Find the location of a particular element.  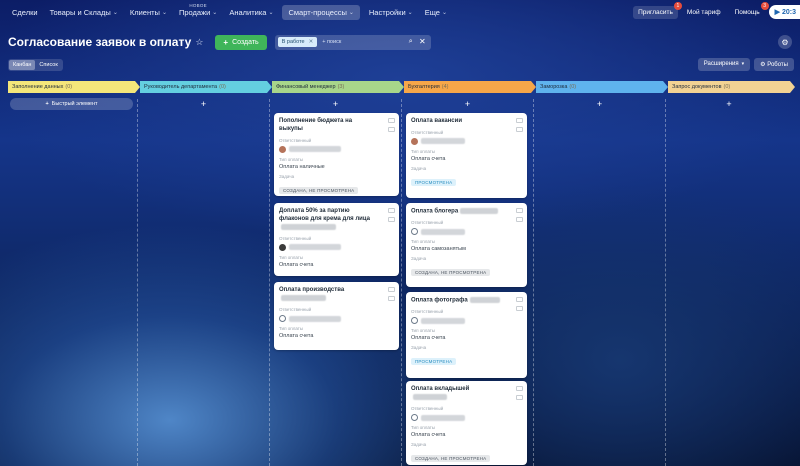

column-divider is located at coordinates (533, 282).